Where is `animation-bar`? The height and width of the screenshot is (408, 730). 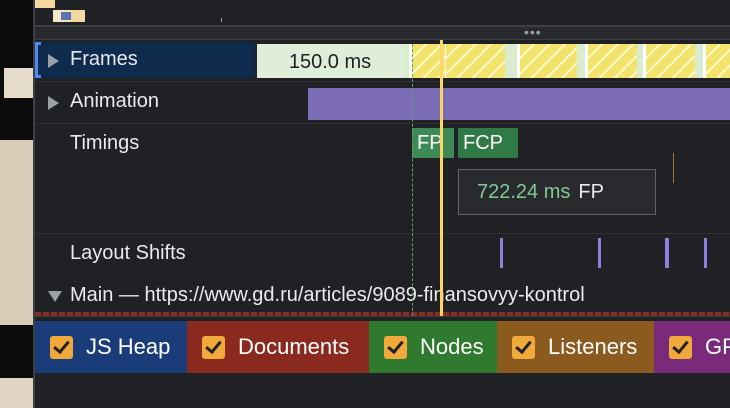 animation-bar is located at coordinates (519, 104).